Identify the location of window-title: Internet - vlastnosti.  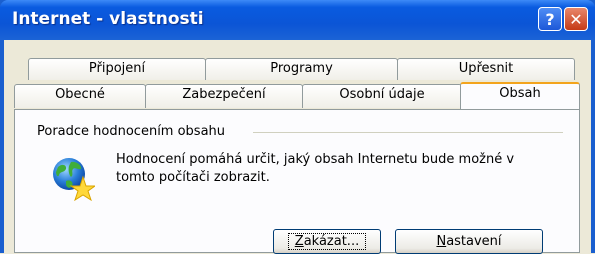
(108, 19).